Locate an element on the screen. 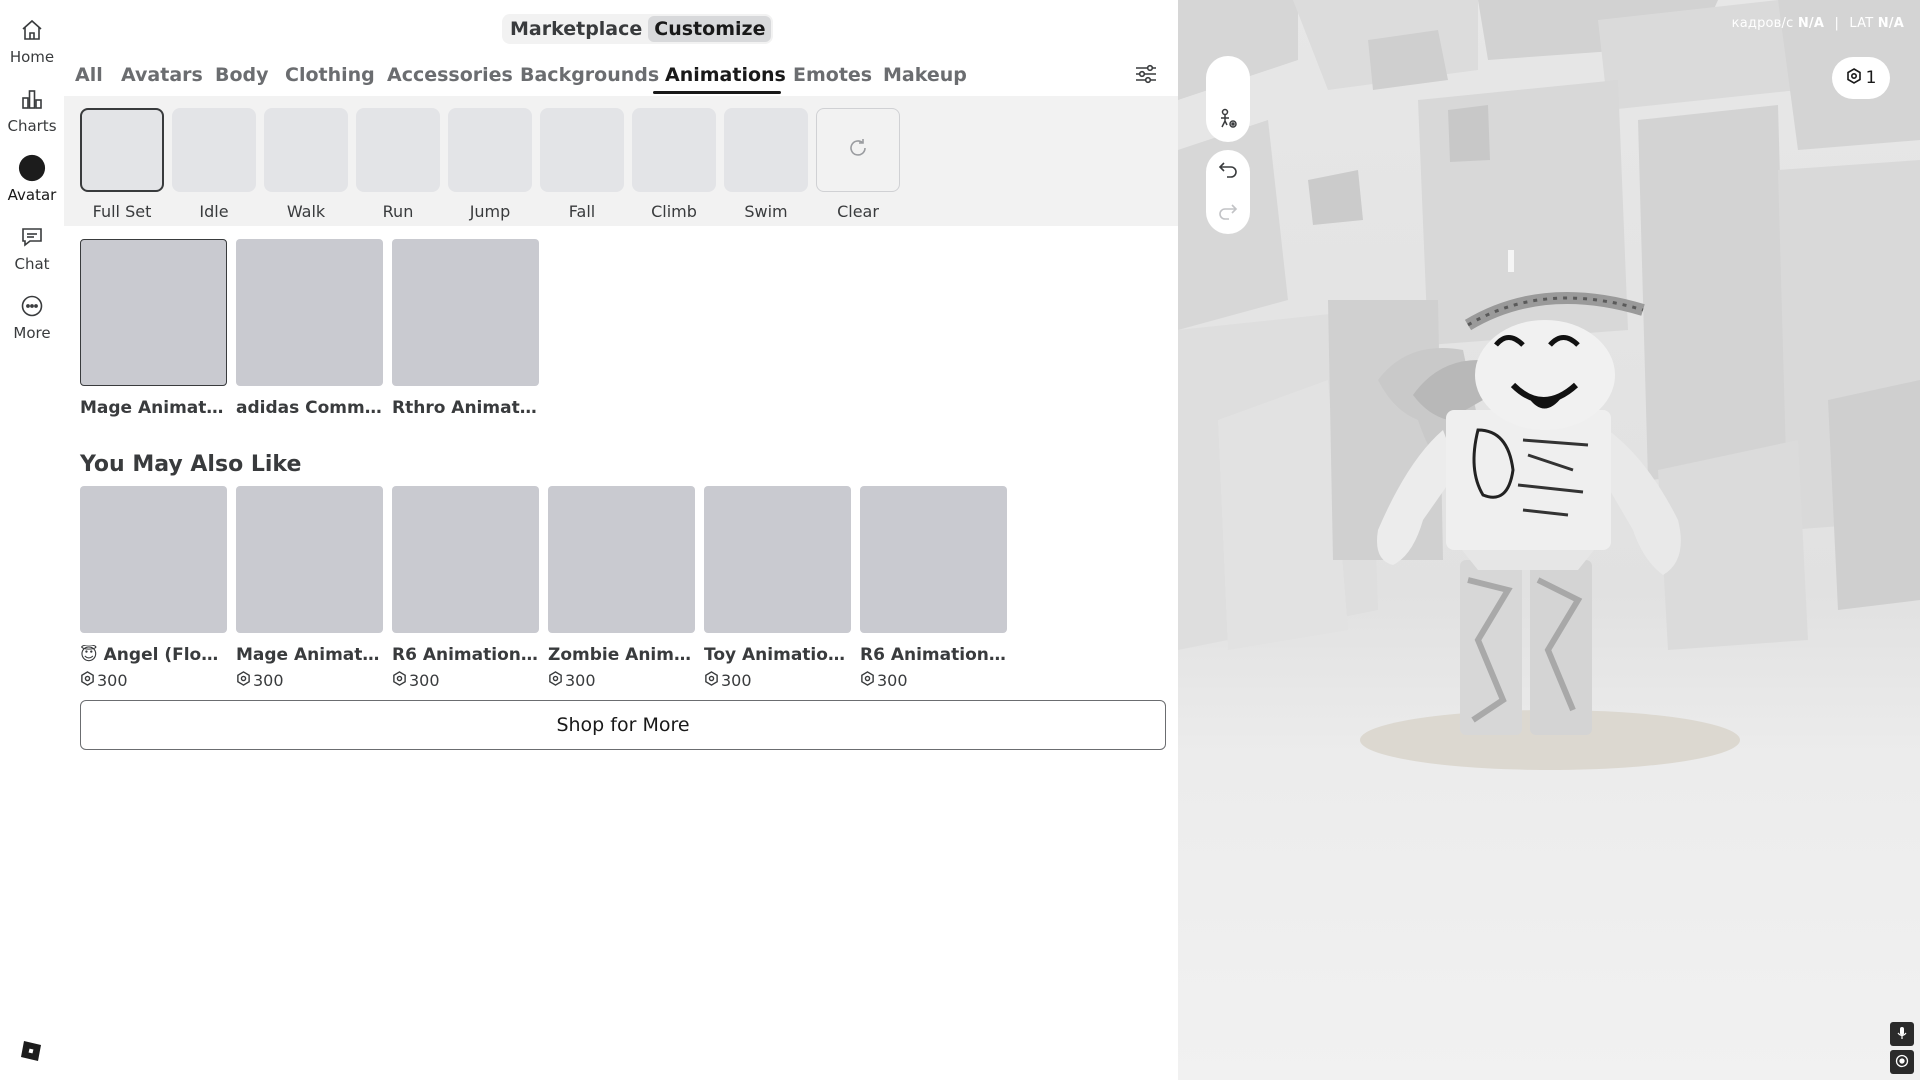 This screenshot has height=1080, width=1920. slot-jump: Jump is located at coordinates (490, 164).